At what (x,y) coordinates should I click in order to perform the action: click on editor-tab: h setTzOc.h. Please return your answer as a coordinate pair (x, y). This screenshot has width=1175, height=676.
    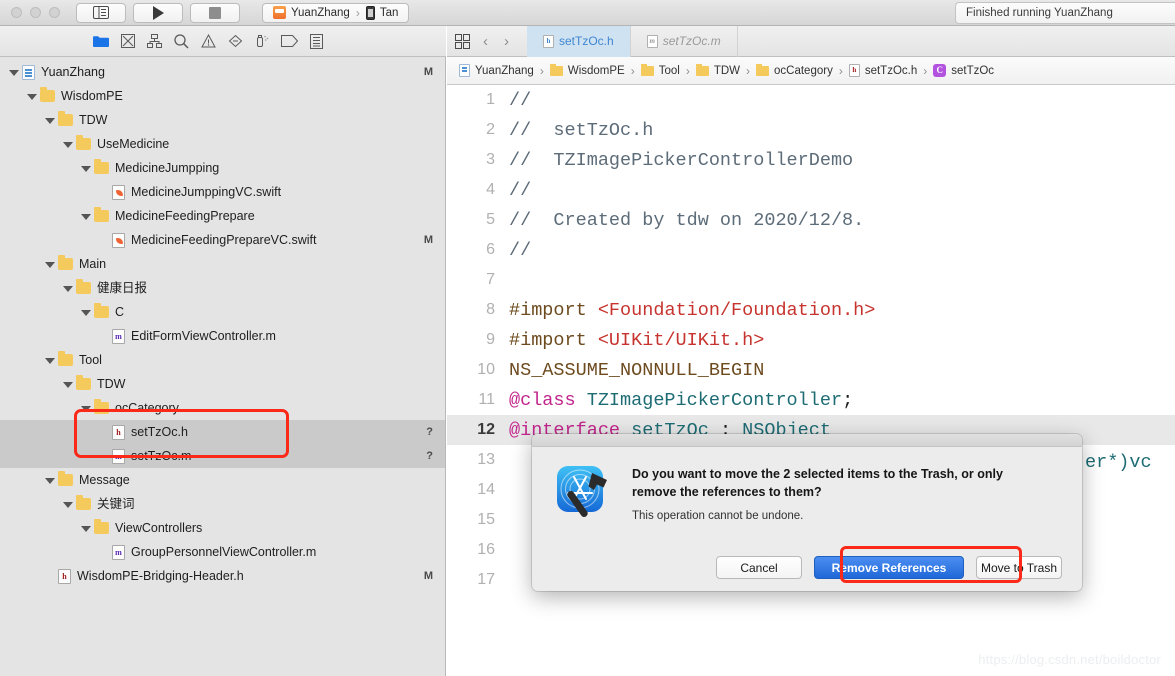
    Looking at the image, I should click on (579, 41).